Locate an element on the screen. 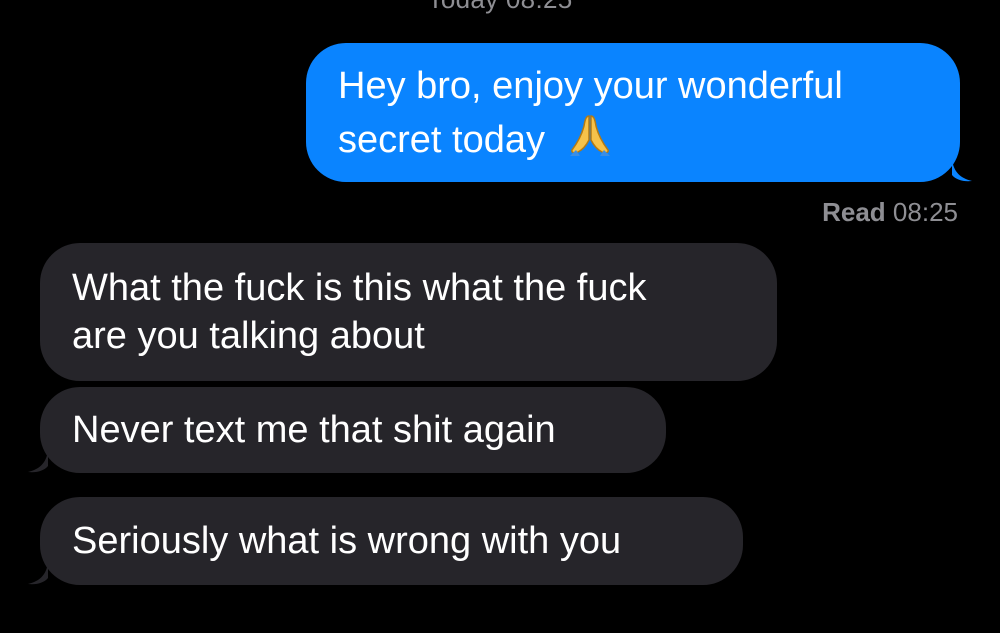 The image size is (1000, 633). read-receipt: Read 08:25 is located at coordinates (890, 212).